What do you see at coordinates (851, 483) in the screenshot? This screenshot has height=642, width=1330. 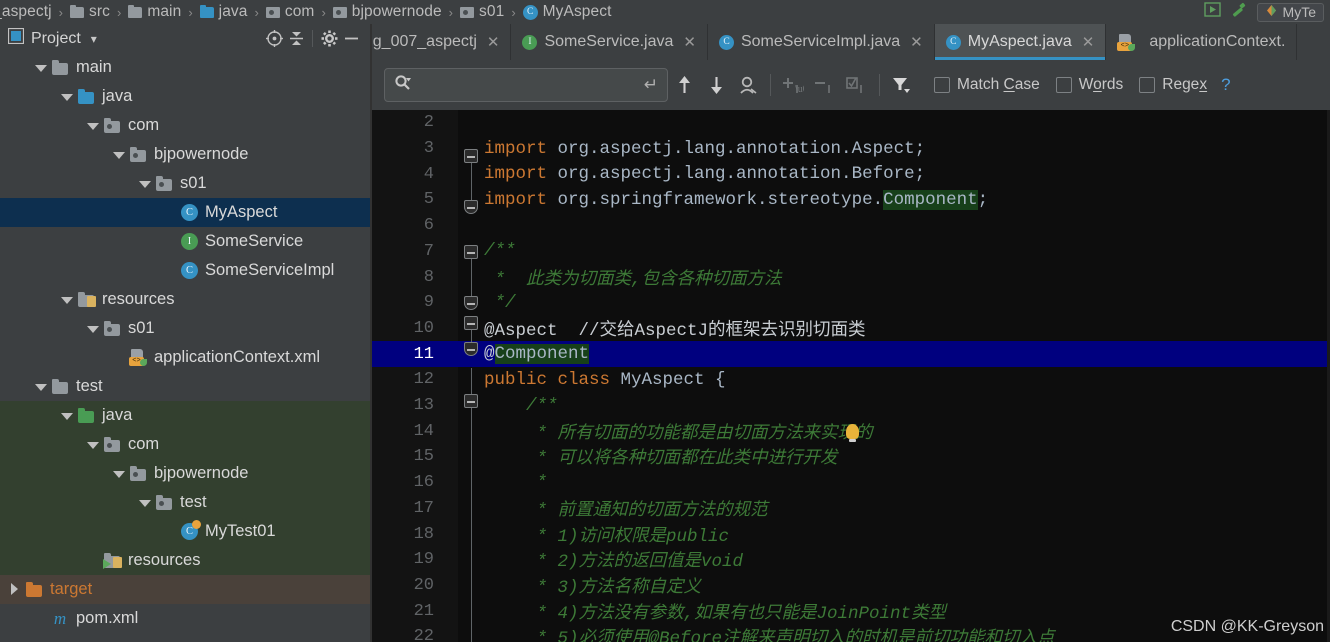 I see `code-line: 16 *` at bounding box center [851, 483].